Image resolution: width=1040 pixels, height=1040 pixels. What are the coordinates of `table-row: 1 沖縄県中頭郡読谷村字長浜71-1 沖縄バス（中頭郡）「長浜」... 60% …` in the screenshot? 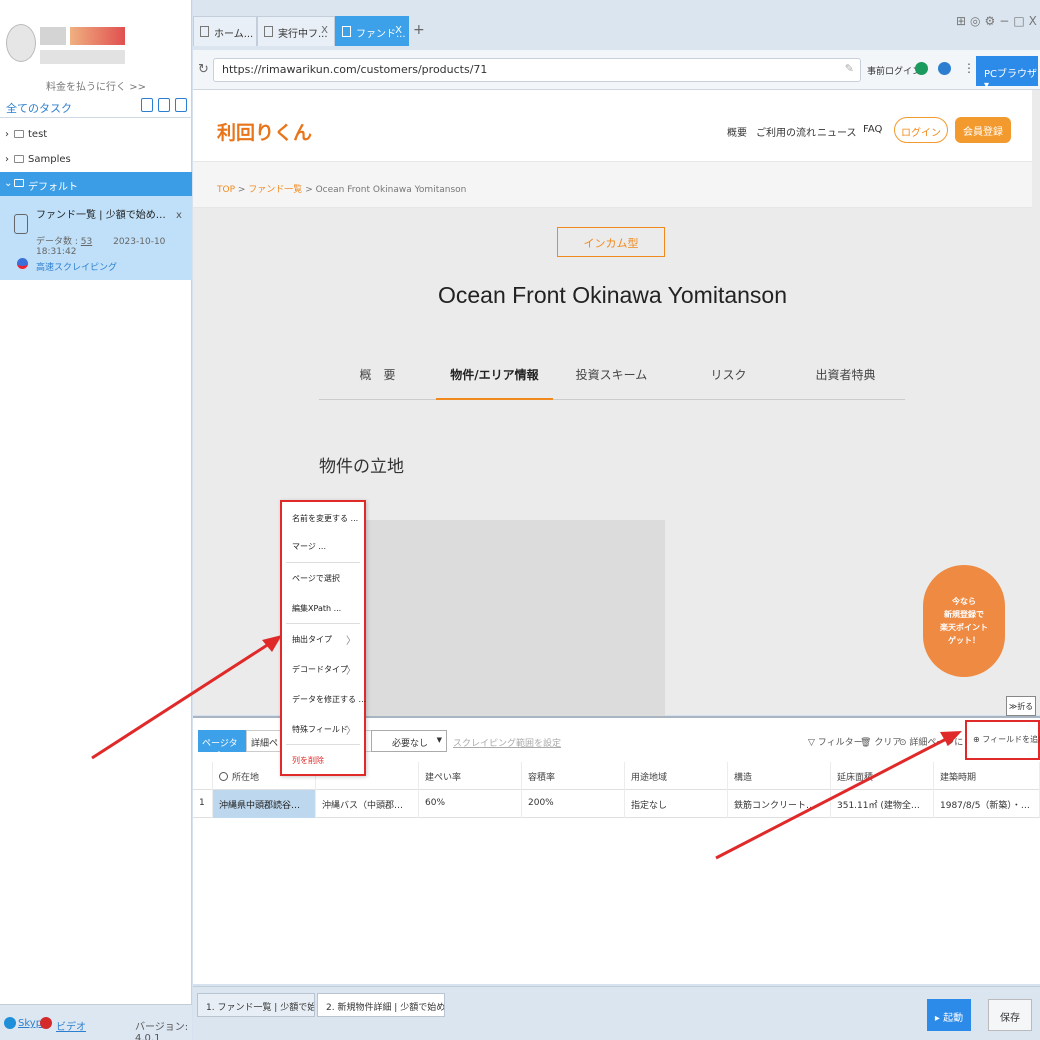 It's located at (616, 804).